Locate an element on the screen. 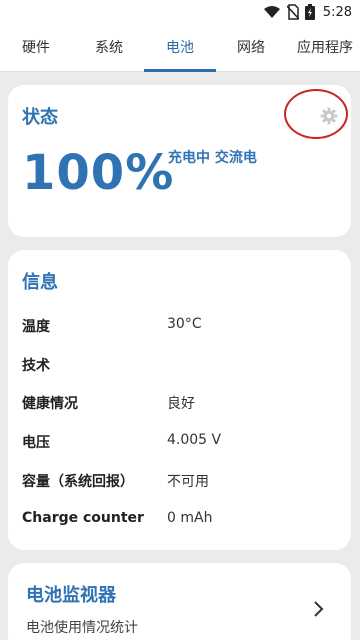  info-row-voltage: 电压 4.005 V is located at coordinates (182, 443).